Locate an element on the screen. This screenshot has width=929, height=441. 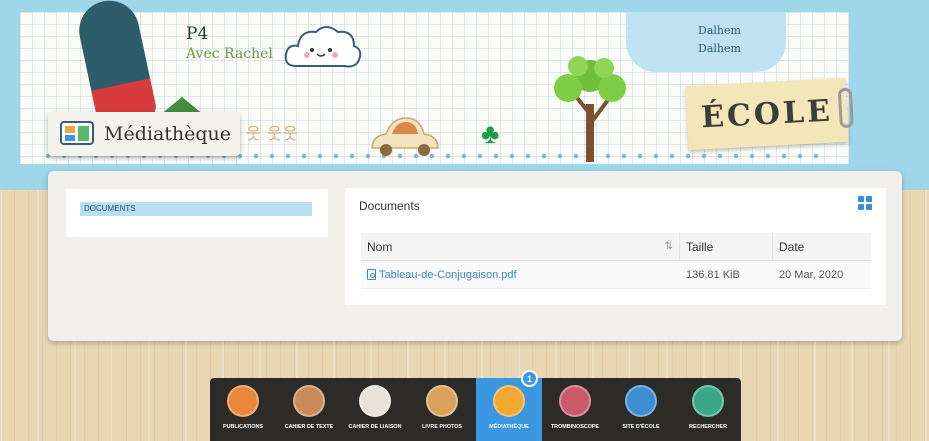
city-name: Dalhem is located at coordinates (719, 30).